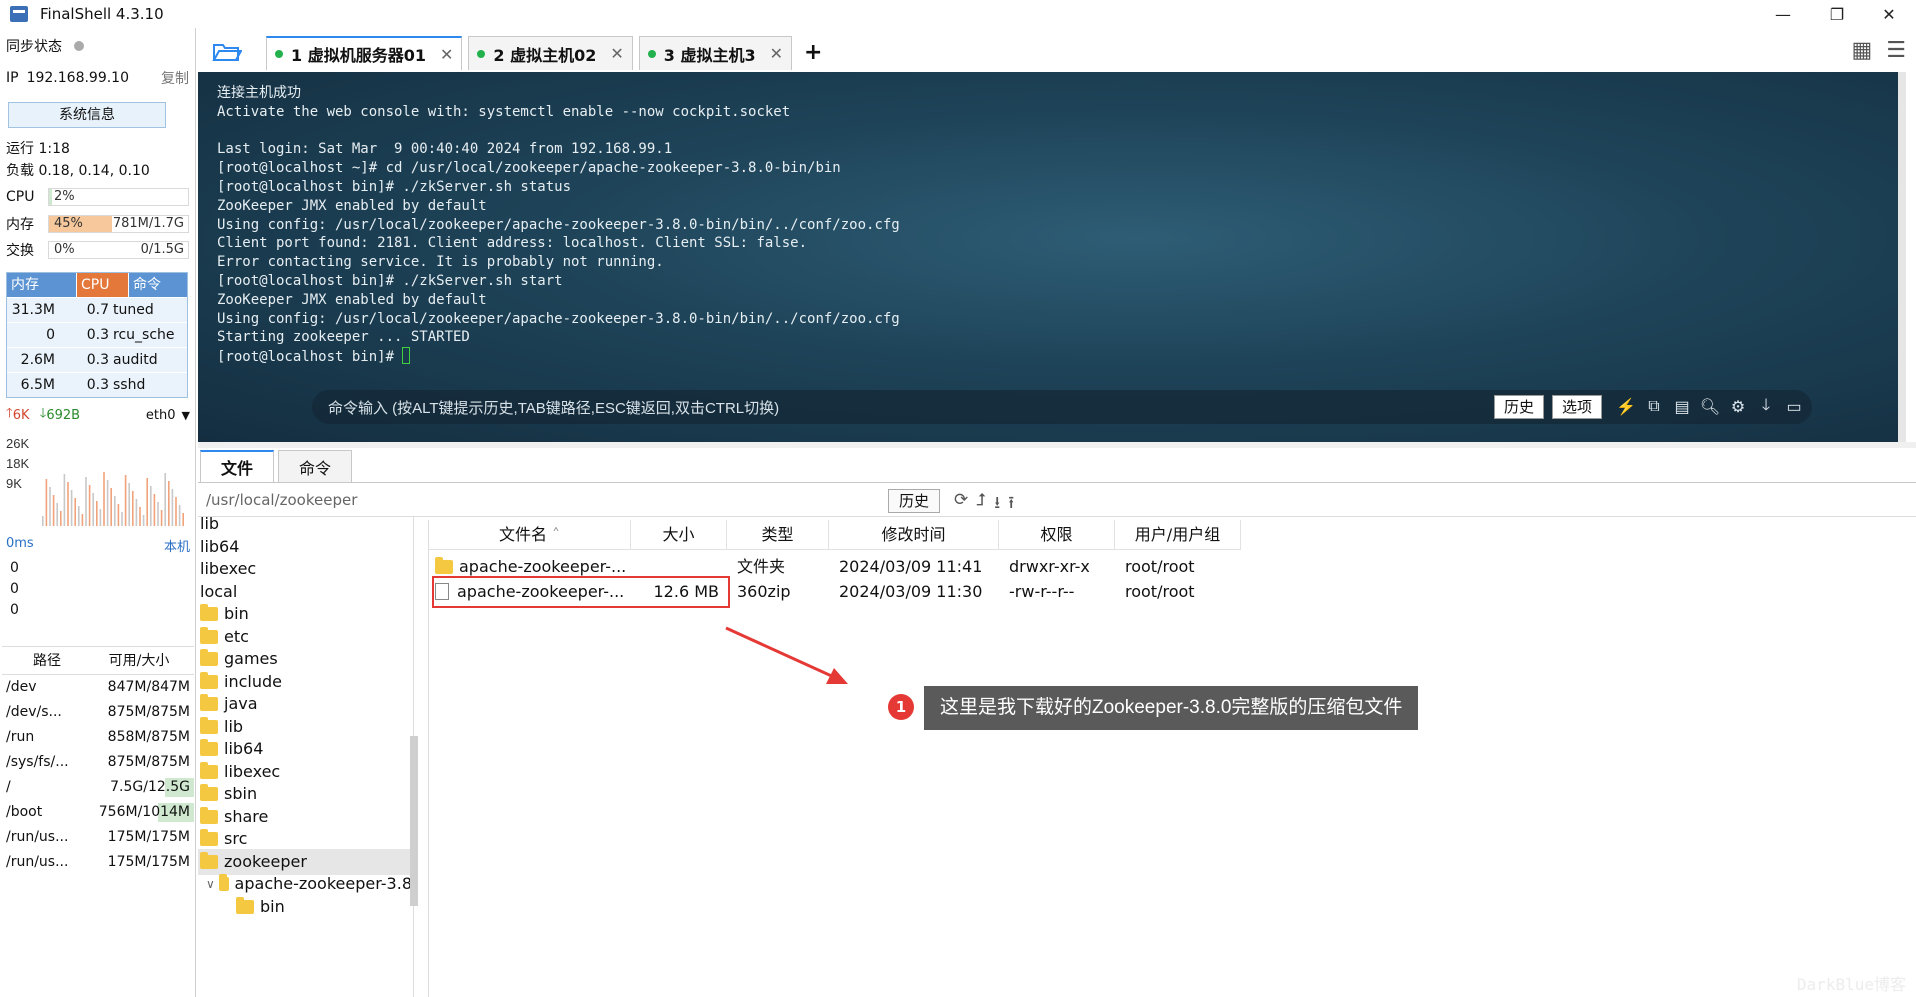 The width and height of the screenshot is (1916, 997). Describe the element at coordinates (1766, 407) in the screenshot. I see `download-icon: 🡓` at that location.